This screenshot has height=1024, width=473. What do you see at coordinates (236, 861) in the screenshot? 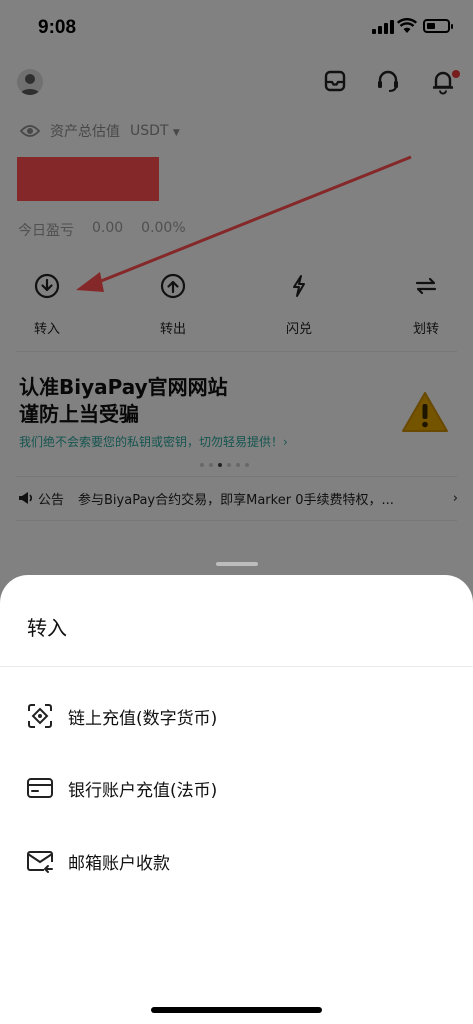
I see `email-receive-option: 邮箱账户收款` at bounding box center [236, 861].